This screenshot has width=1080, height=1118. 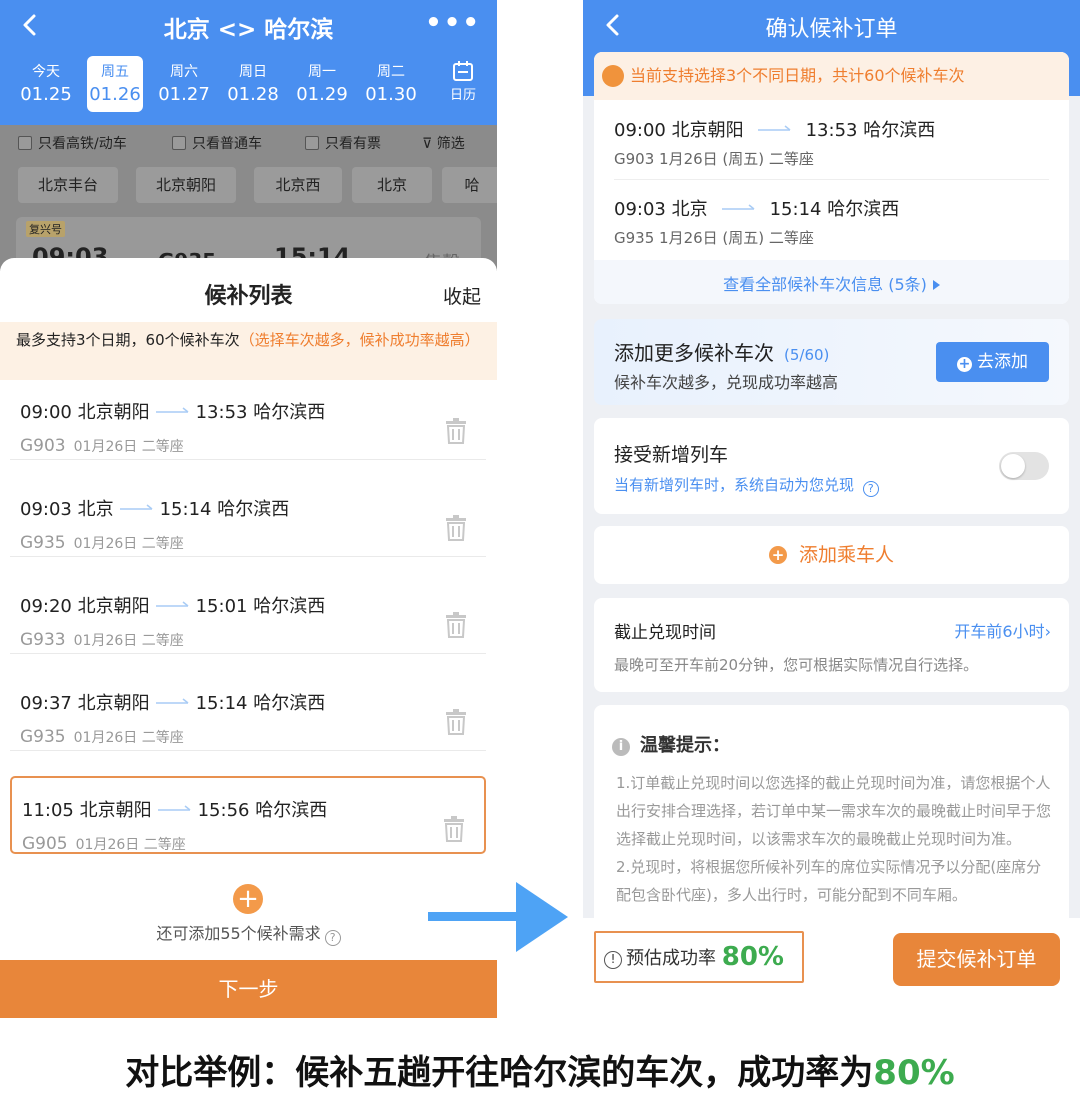 What do you see at coordinates (248, 30) in the screenshot?
I see `route-title: 北京 <> 哈尔滨` at bounding box center [248, 30].